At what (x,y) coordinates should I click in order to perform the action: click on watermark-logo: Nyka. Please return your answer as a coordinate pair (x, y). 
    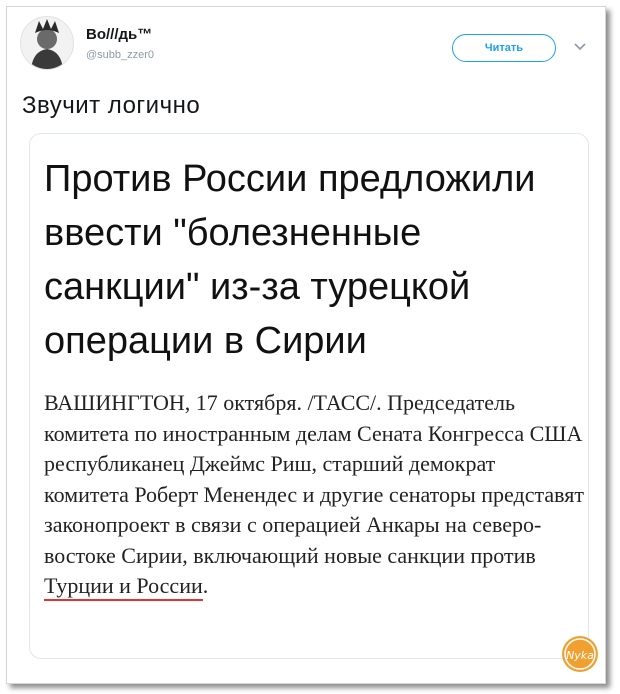
    Looking at the image, I should click on (580, 654).